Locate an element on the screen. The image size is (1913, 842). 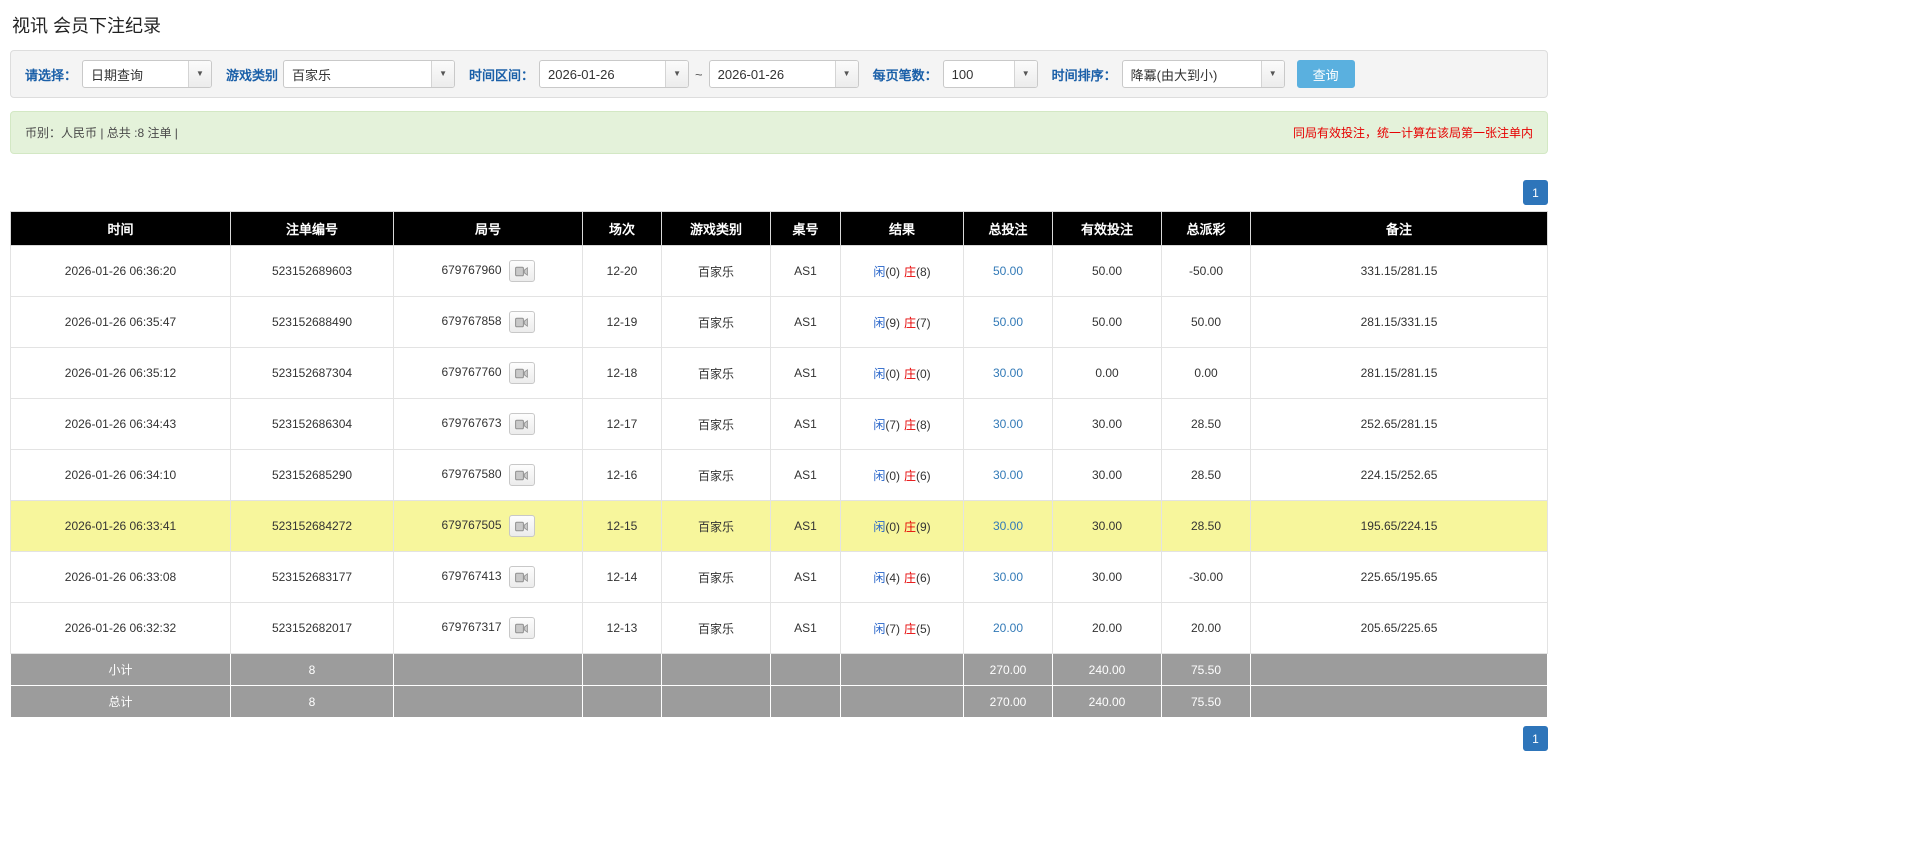
cell-round: 679767858 is located at coordinates (488, 322).